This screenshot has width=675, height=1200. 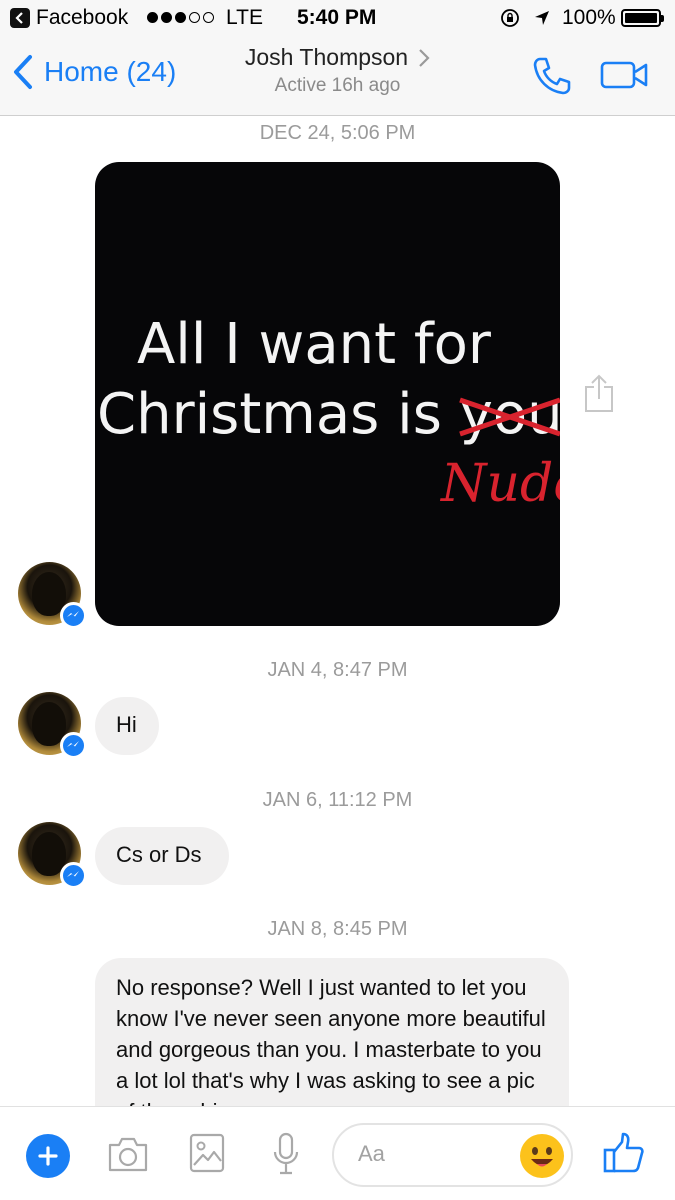 I want to click on struck-word: you, so click(x=509, y=414).